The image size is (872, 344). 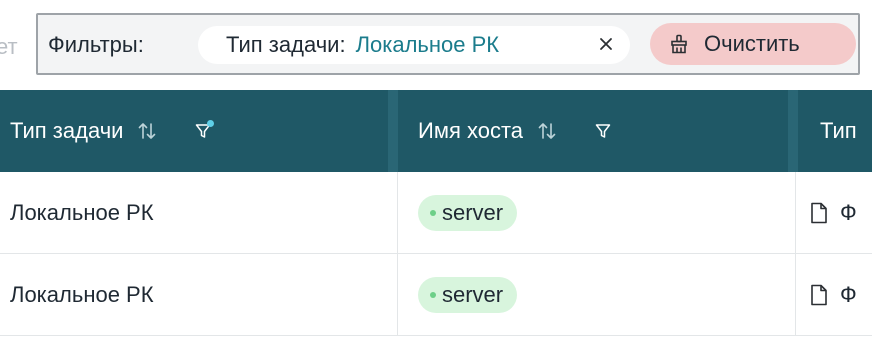 I want to click on filter-active-indicator, so click(x=211, y=123).